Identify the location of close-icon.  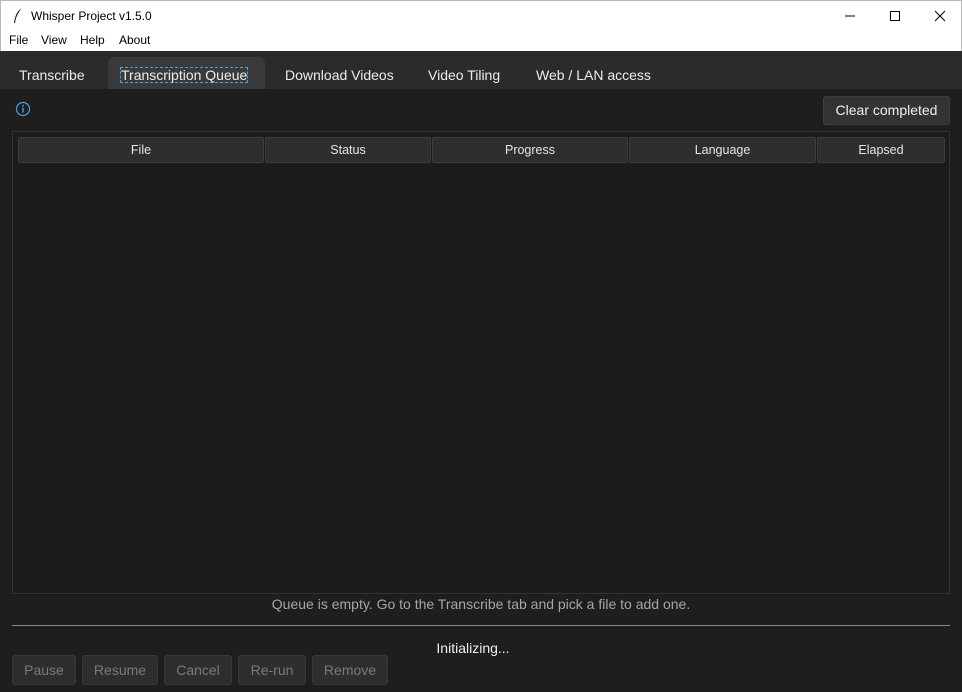
(940, 16).